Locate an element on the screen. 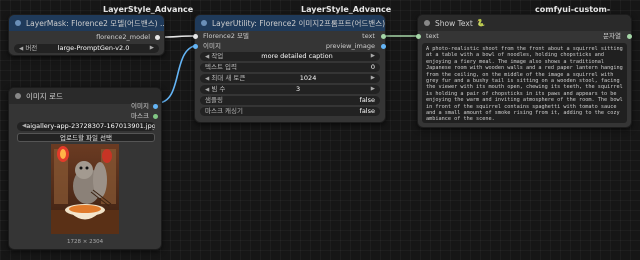 The height and width of the screenshot is (260, 640). input-model-label: Florence2 모델 is located at coordinates (226, 36).